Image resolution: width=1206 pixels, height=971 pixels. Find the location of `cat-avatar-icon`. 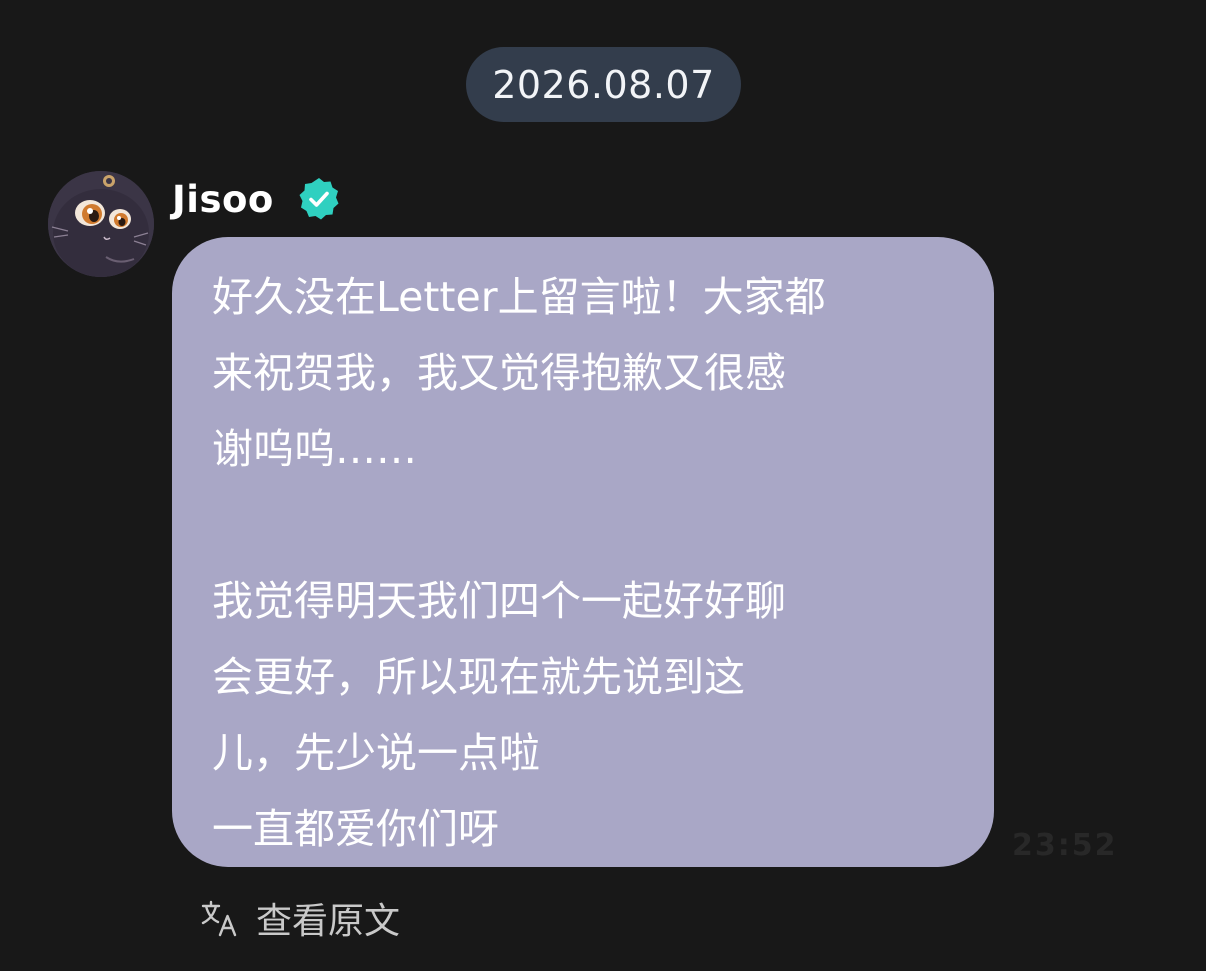

cat-avatar-icon is located at coordinates (101, 224).